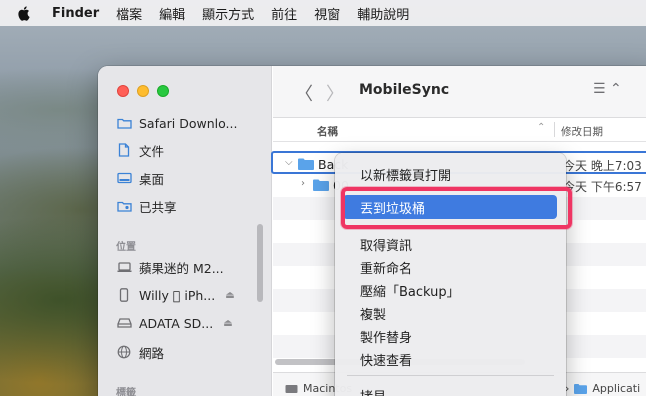 Image resolution: width=646 pixels, height=396 pixels. What do you see at coordinates (450, 375) in the screenshot?
I see `menu-separator` at bounding box center [450, 375].